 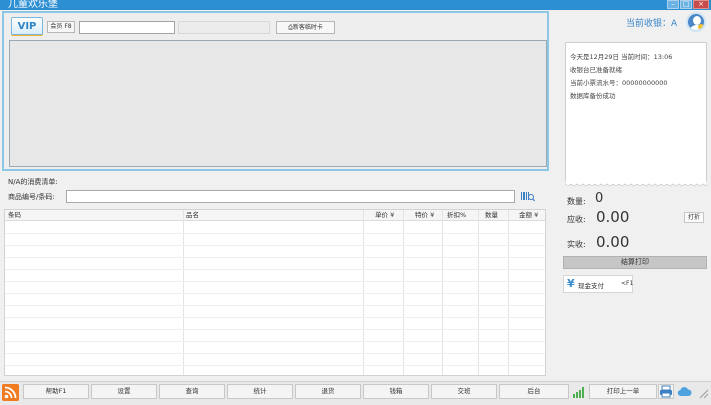 What do you see at coordinates (224, 27) in the screenshot?
I see `member-info-field` at bounding box center [224, 27].